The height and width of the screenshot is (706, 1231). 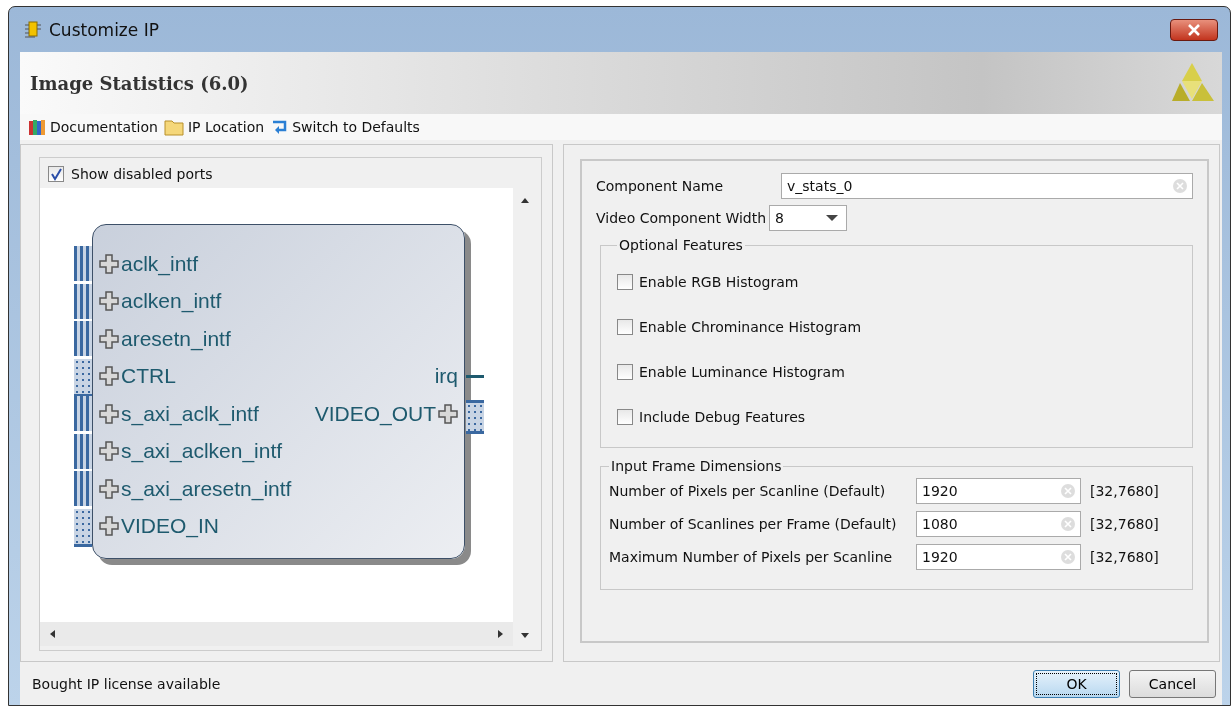 What do you see at coordinates (899, 416) in the screenshot?
I see `feature-checkbox: Include Debug Features` at bounding box center [899, 416].